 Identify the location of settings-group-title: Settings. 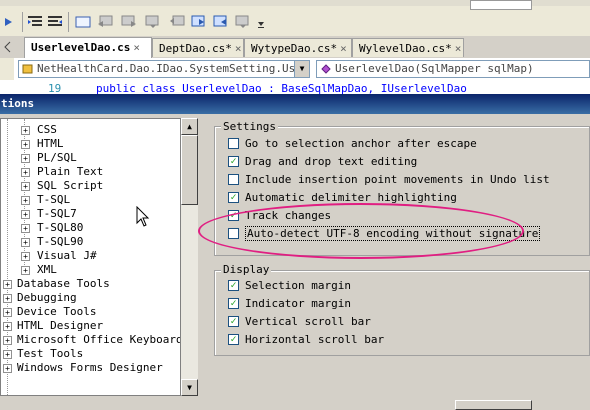
(249, 126).